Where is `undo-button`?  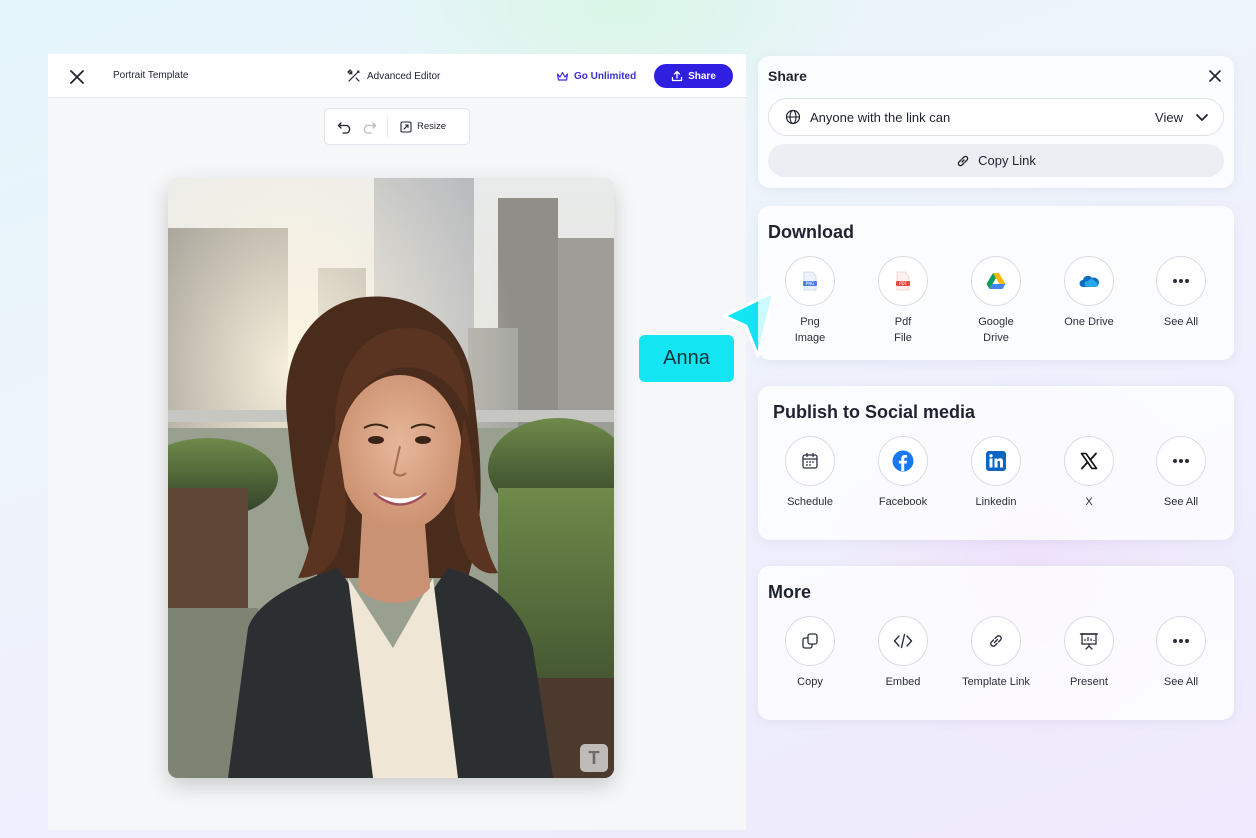 undo-button is located at coordinates (345, 127).